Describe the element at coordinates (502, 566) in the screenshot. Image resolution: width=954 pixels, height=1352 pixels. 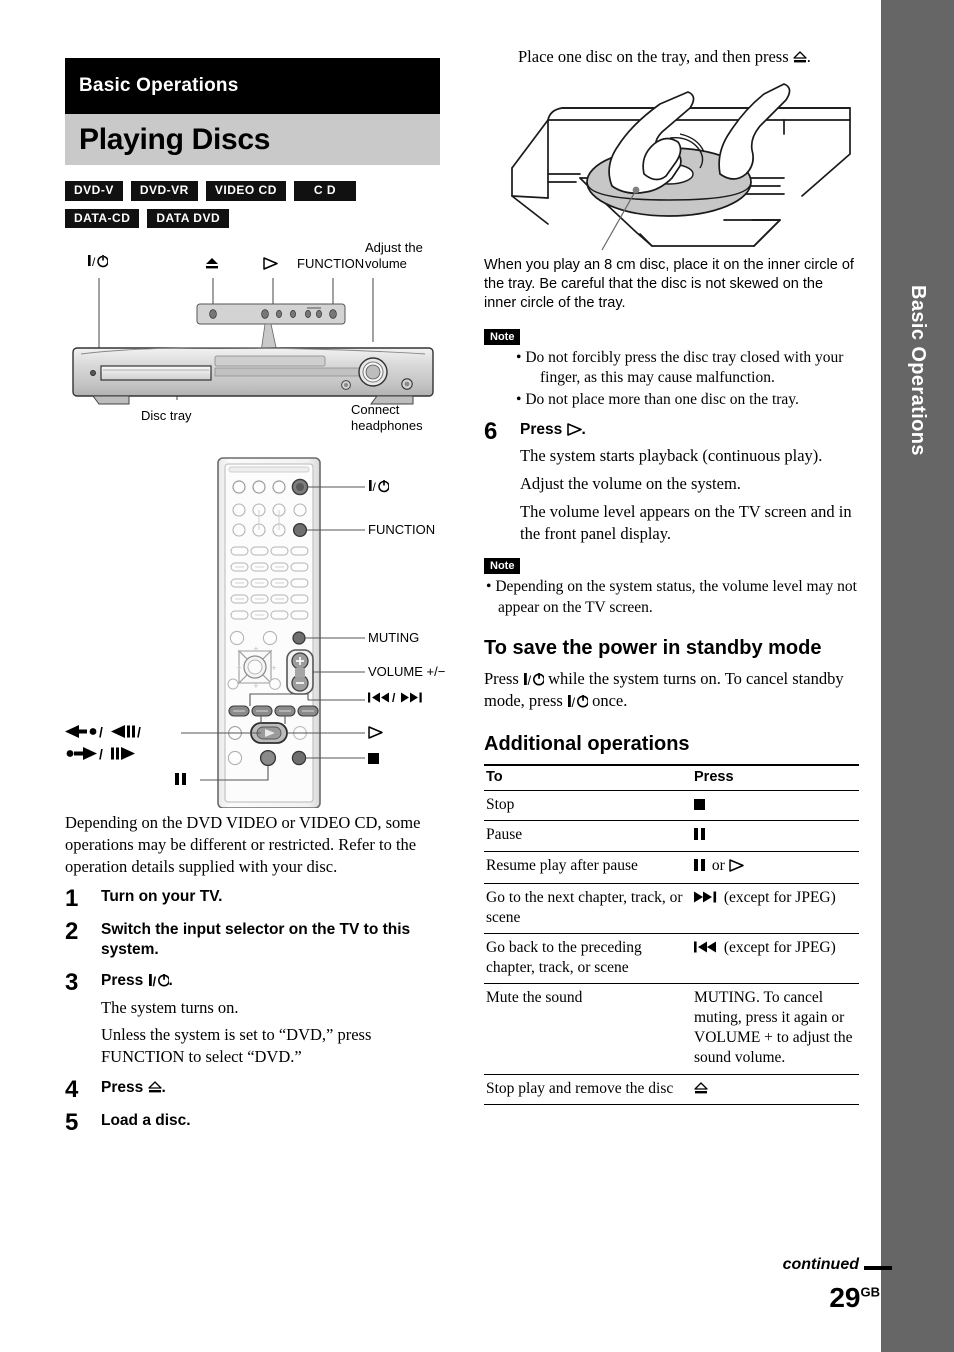
I see `note-badge: Note` at that location.